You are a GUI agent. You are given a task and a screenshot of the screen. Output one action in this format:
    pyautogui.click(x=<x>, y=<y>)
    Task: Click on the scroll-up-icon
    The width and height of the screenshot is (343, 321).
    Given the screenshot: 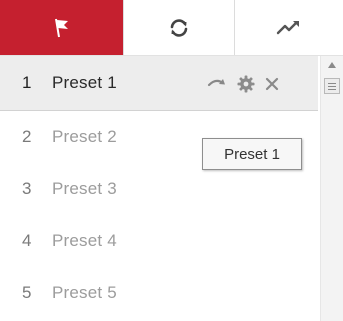 What is the action you would take?
    pyautogui.click(x=332, y=65)
    